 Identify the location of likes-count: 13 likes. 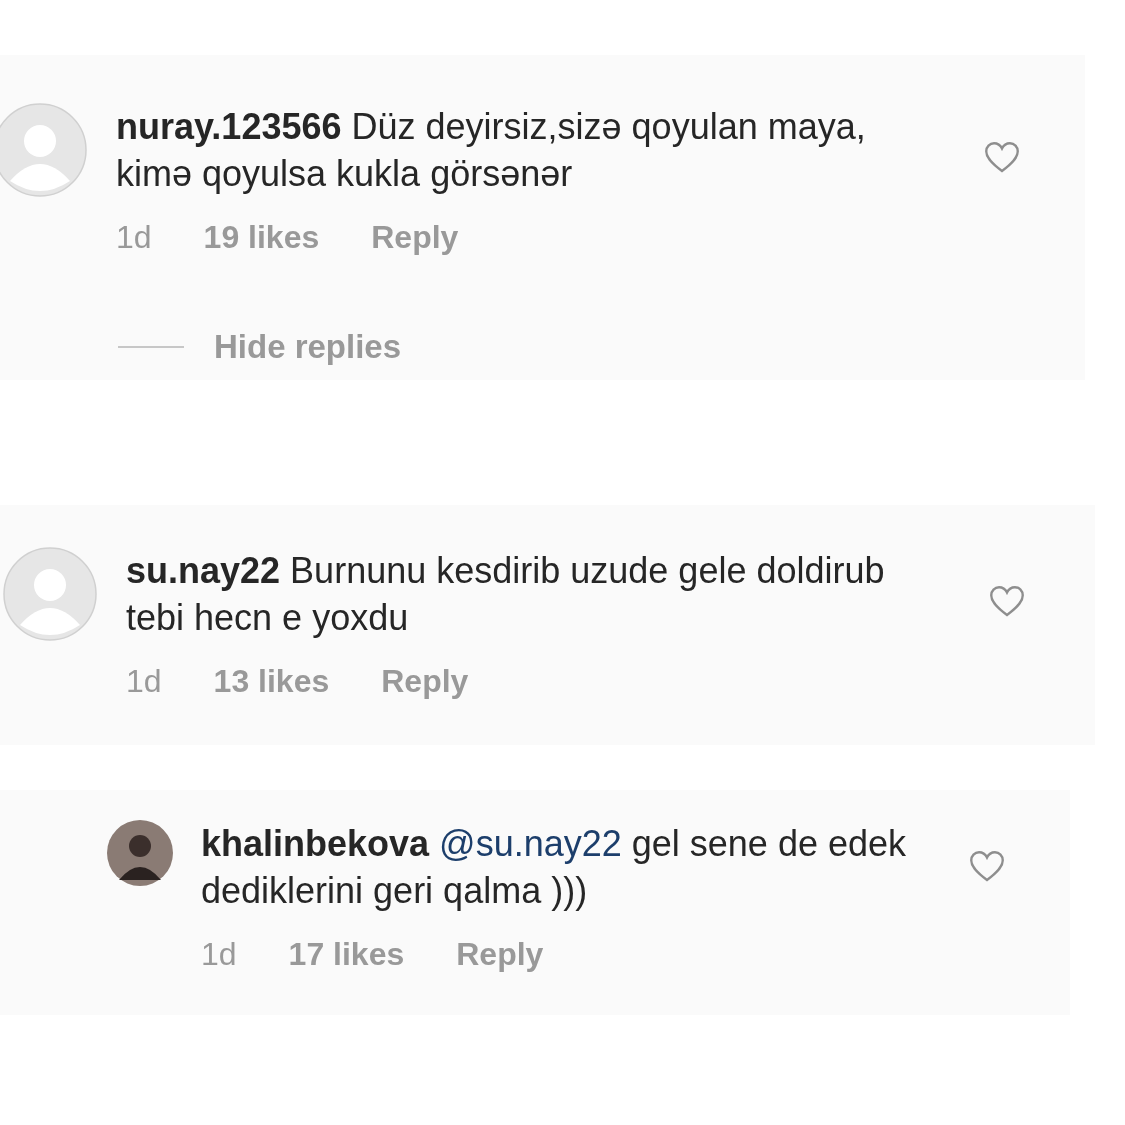
(271, 681).